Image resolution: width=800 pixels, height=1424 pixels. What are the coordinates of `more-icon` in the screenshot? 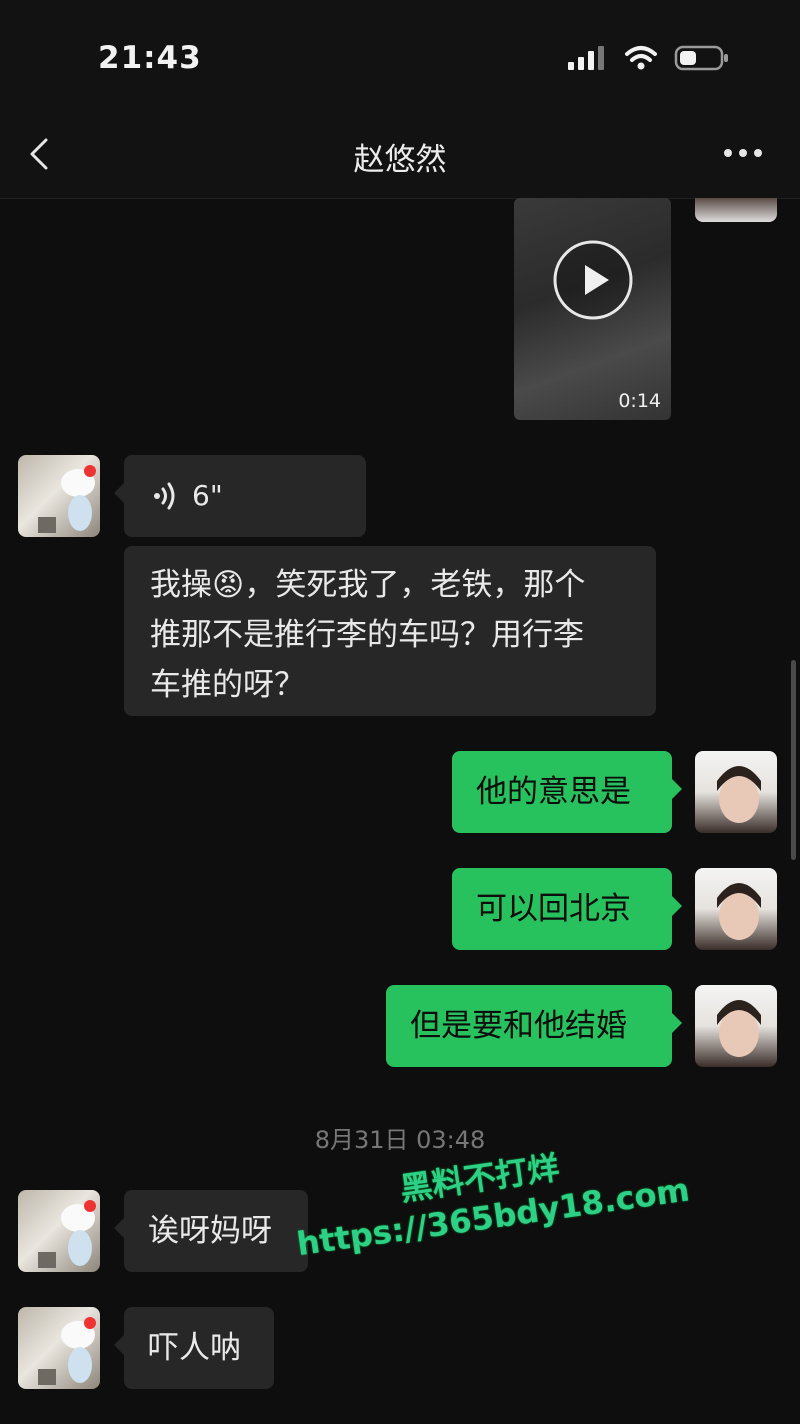 It's located at (743, 153).